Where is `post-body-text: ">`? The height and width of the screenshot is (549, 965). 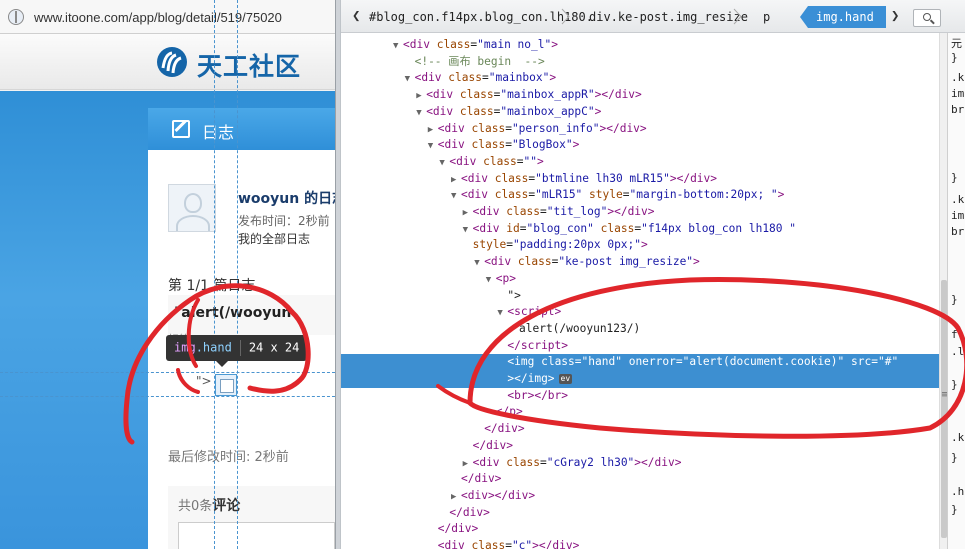
post-body-text: "> is located at coordinates (204, 381).